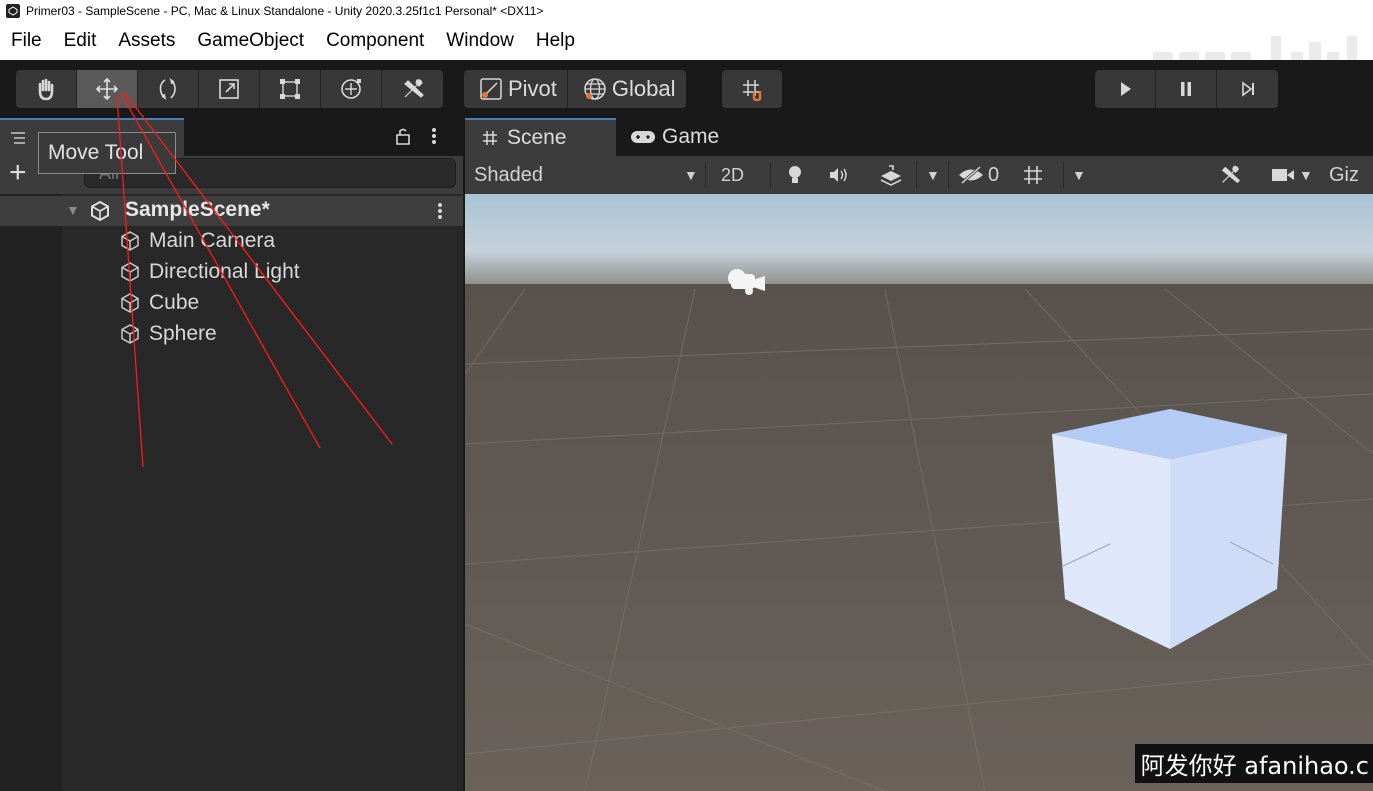 The width and height of the screenshot is (1373, 791). I want to click on custom-tool-button, so click(412, 89).